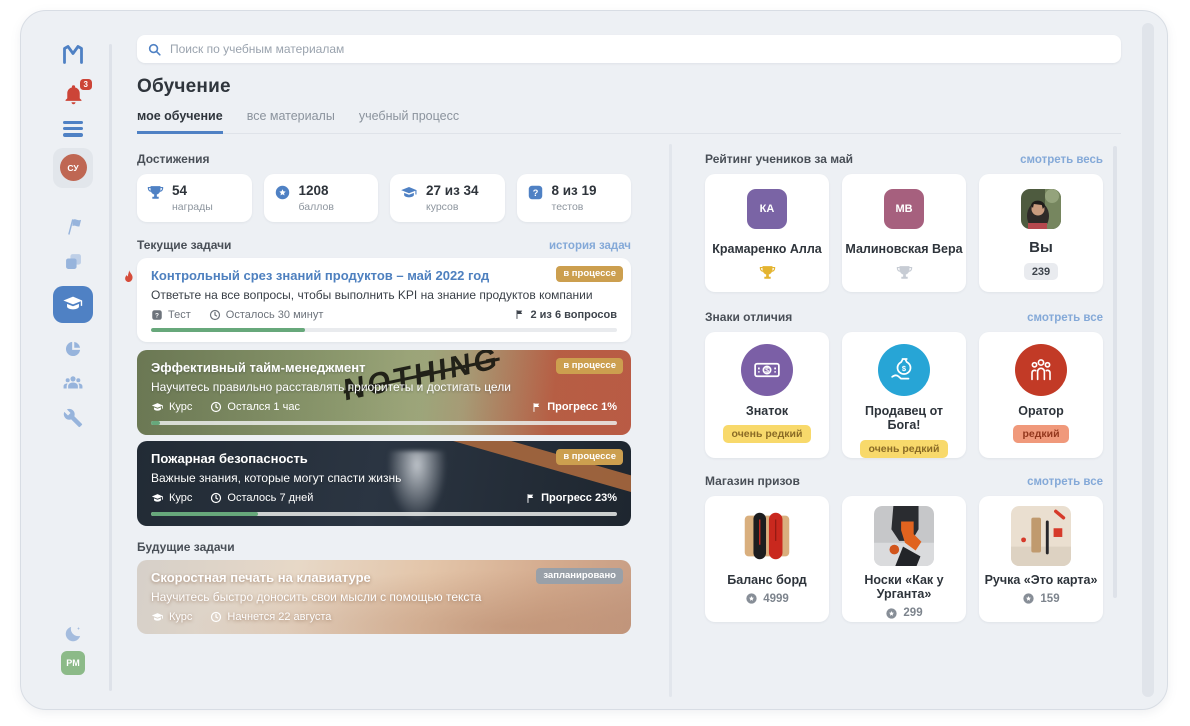 The image size is (1190, 726). I want to click on student-name: Малиновская Вера, so click(904, 249).